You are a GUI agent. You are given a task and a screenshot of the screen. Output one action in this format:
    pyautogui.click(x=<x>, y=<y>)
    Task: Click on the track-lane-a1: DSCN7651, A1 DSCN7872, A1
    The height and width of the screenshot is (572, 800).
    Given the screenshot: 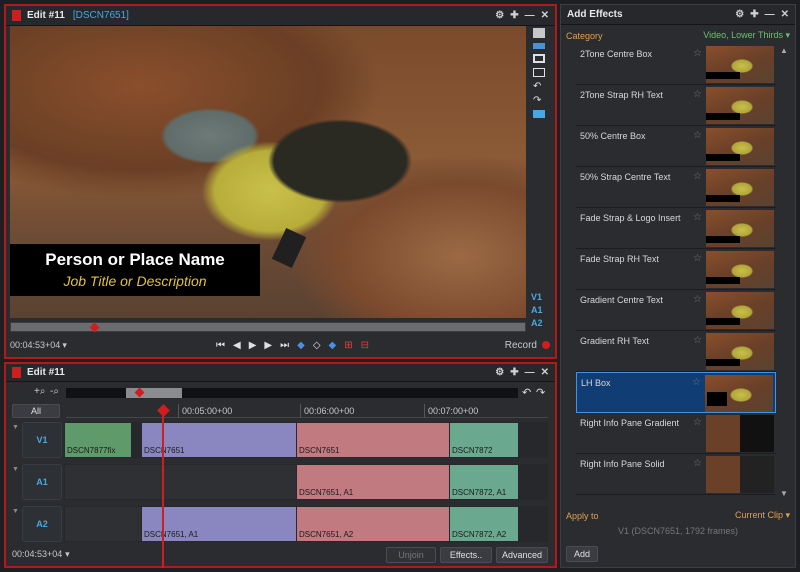 What is the action you would take?
    pyautogui.click(x=306, y=482)
    